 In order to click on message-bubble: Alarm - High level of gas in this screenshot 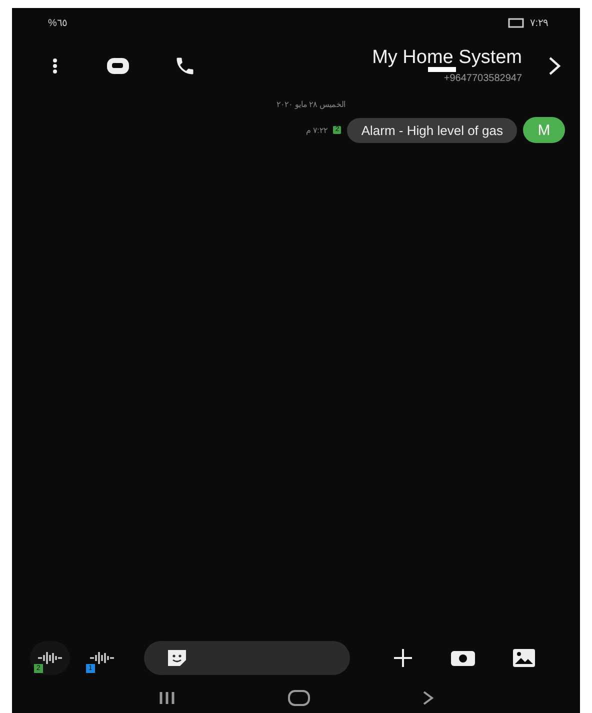, I will do `click(432, 130)`.